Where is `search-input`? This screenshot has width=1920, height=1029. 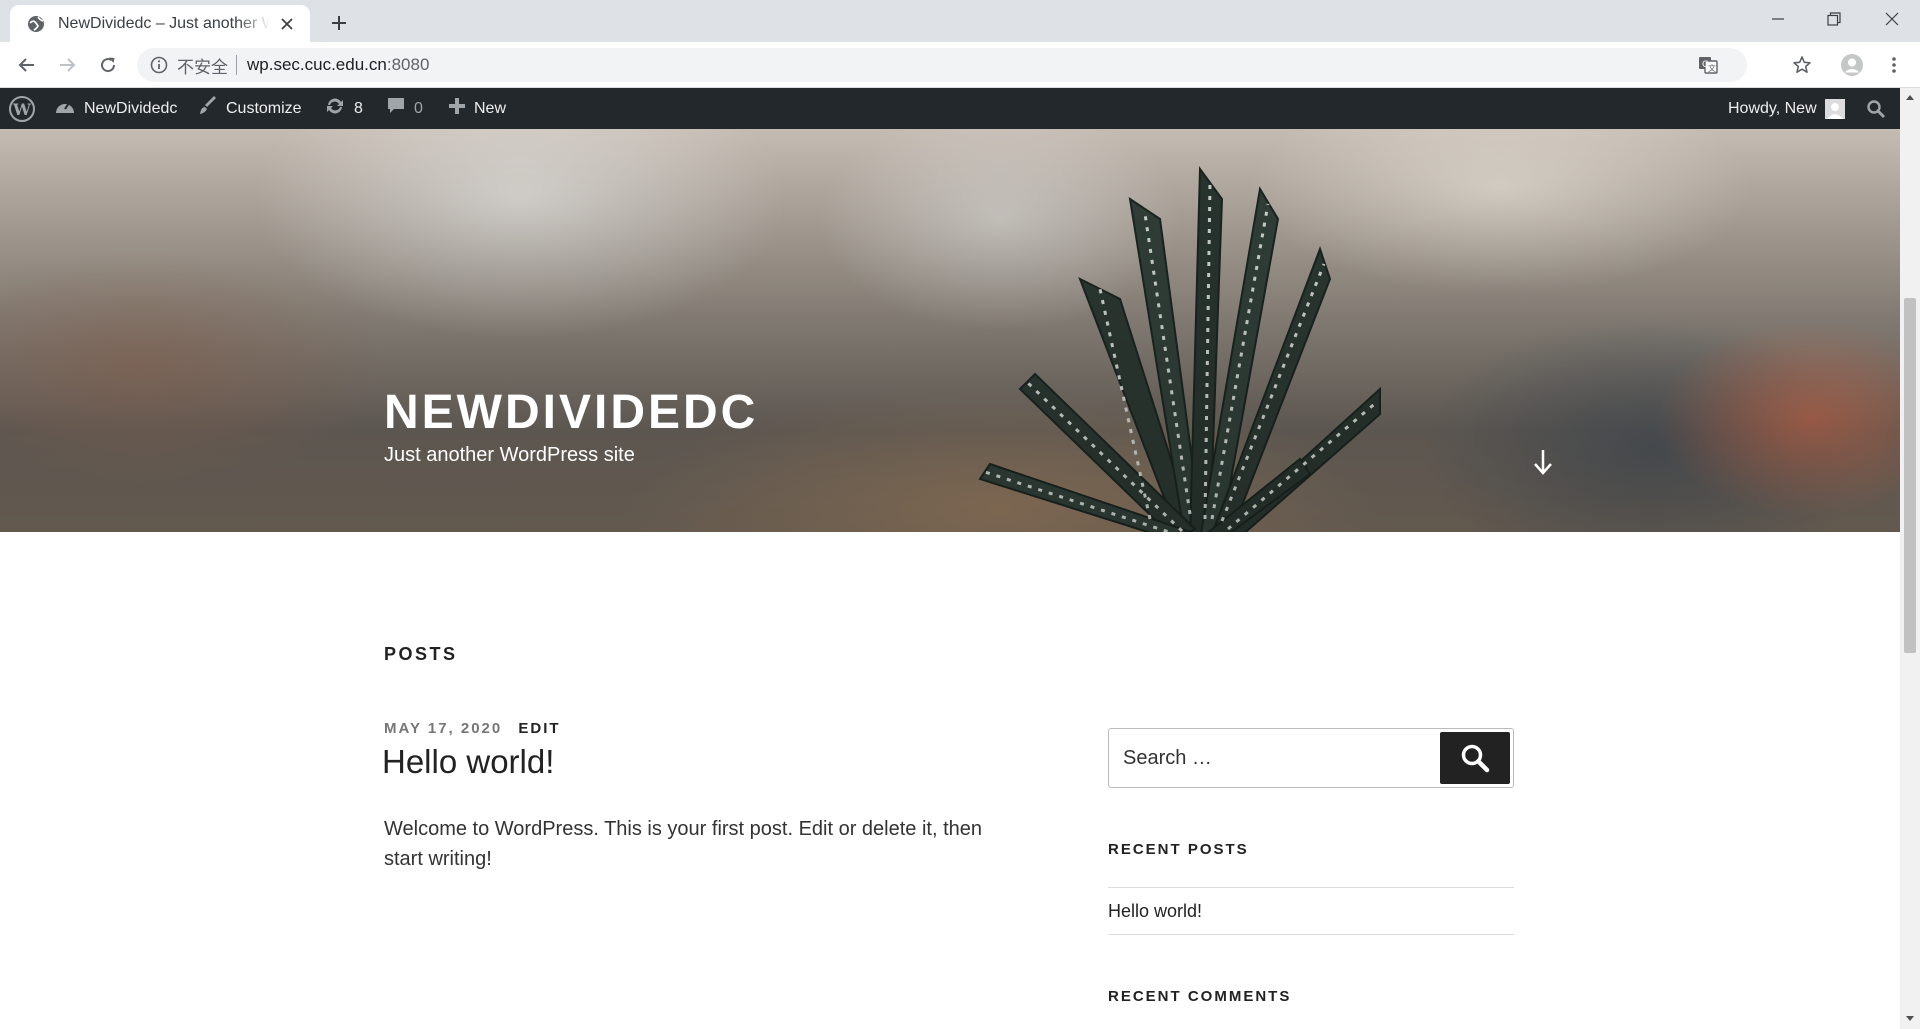 search-input is located at coordinates (1273, 758).